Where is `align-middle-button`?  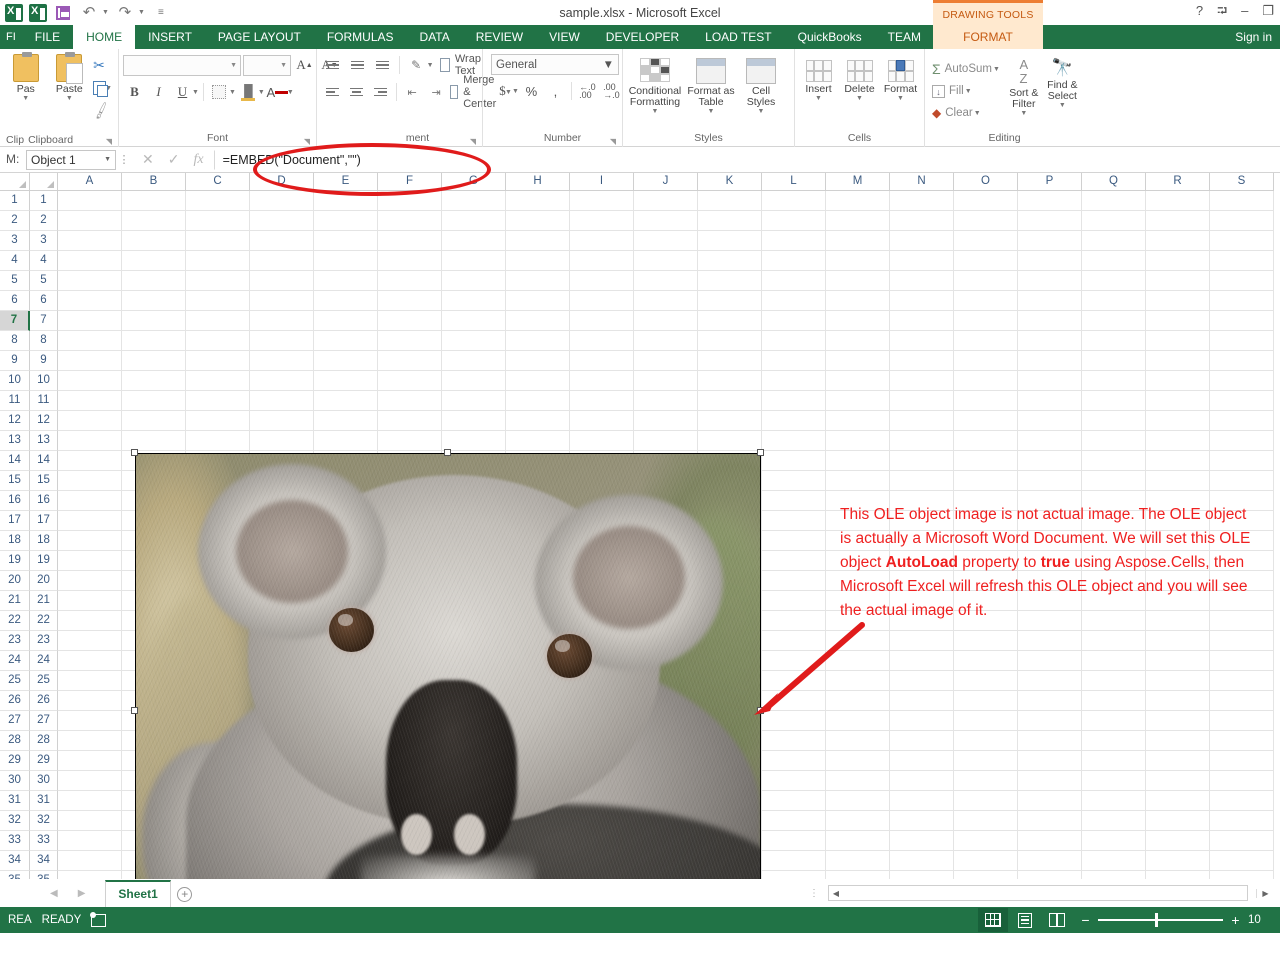
align-middle-button is located at coordinates (357, 65).